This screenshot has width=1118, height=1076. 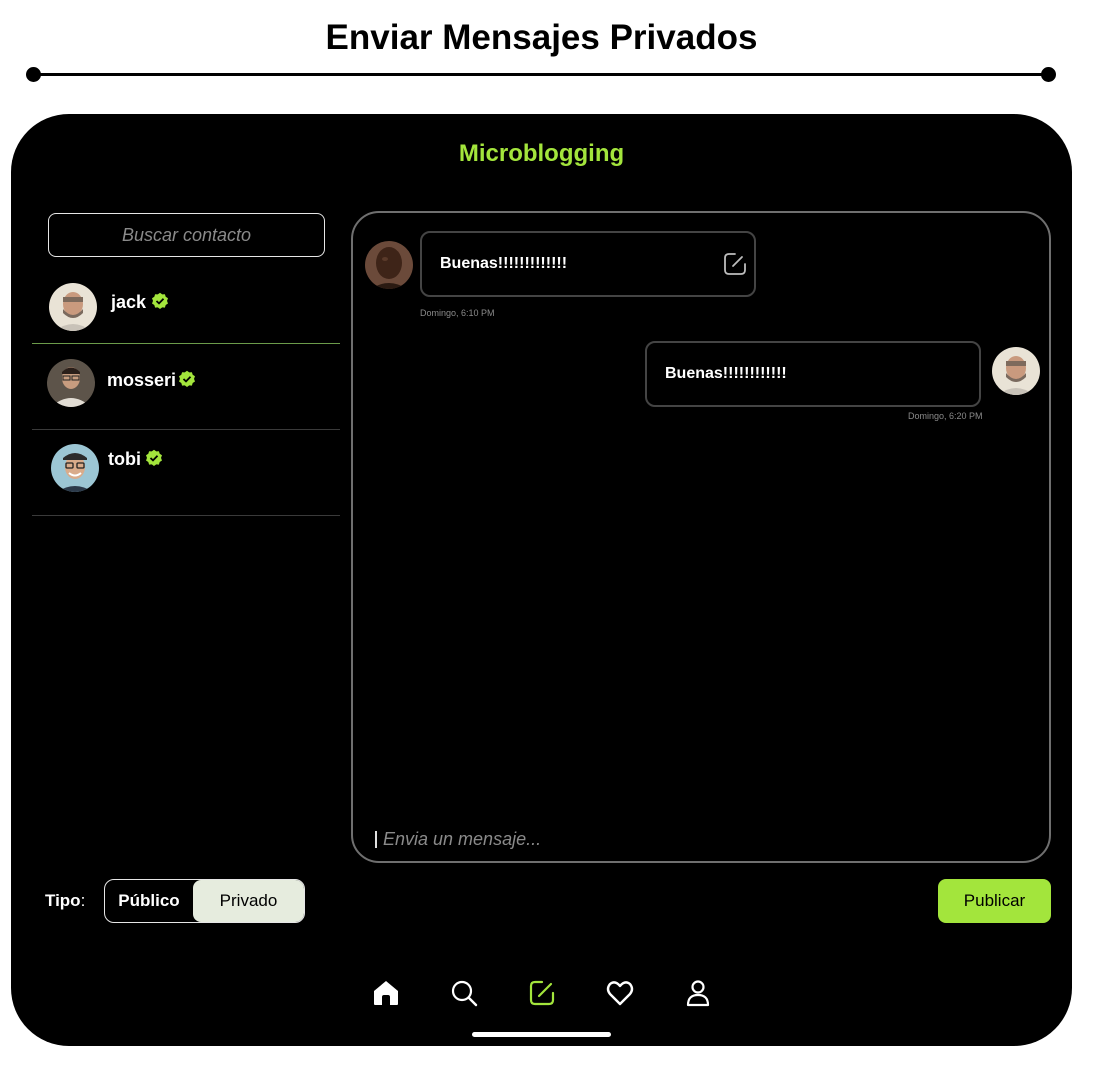 I want to click on profile-icon, so click(x=698, y=993).